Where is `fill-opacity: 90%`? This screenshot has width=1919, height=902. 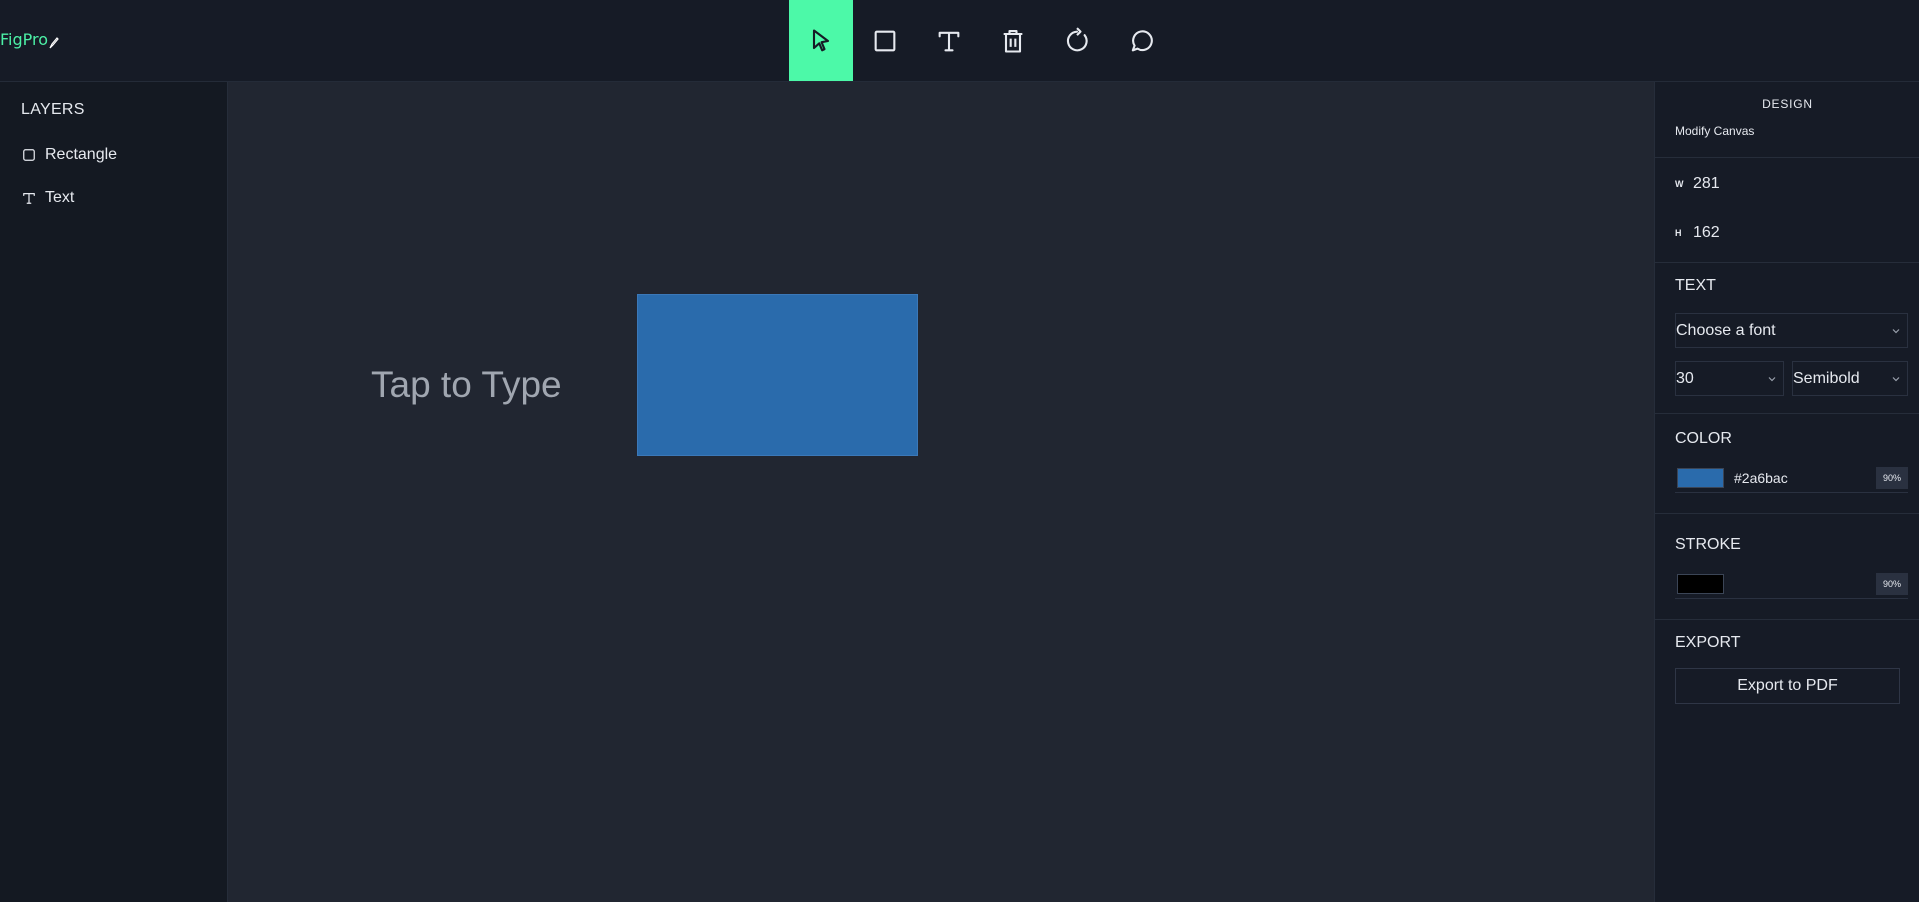
fill-opacity: 90% is located at coordinates (1892, 477).